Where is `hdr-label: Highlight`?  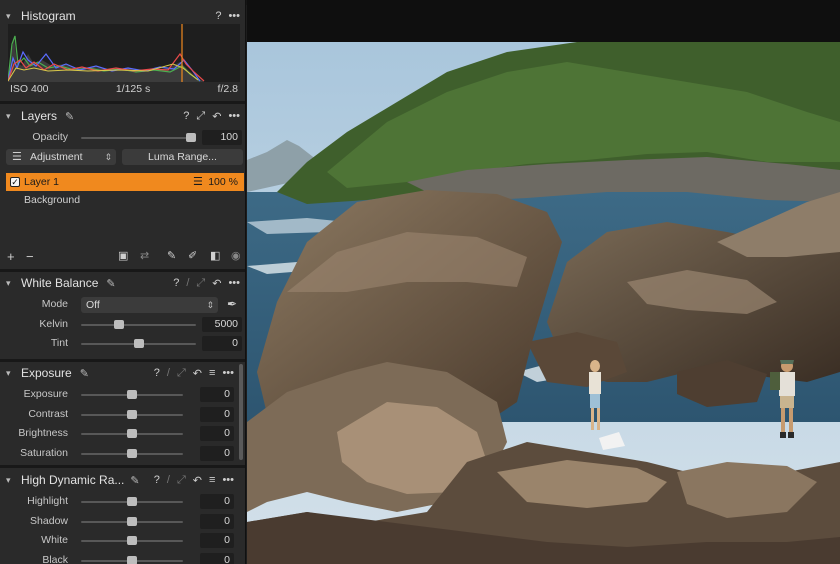 hdr-label: Highlight is located at coordinates (47, 501).